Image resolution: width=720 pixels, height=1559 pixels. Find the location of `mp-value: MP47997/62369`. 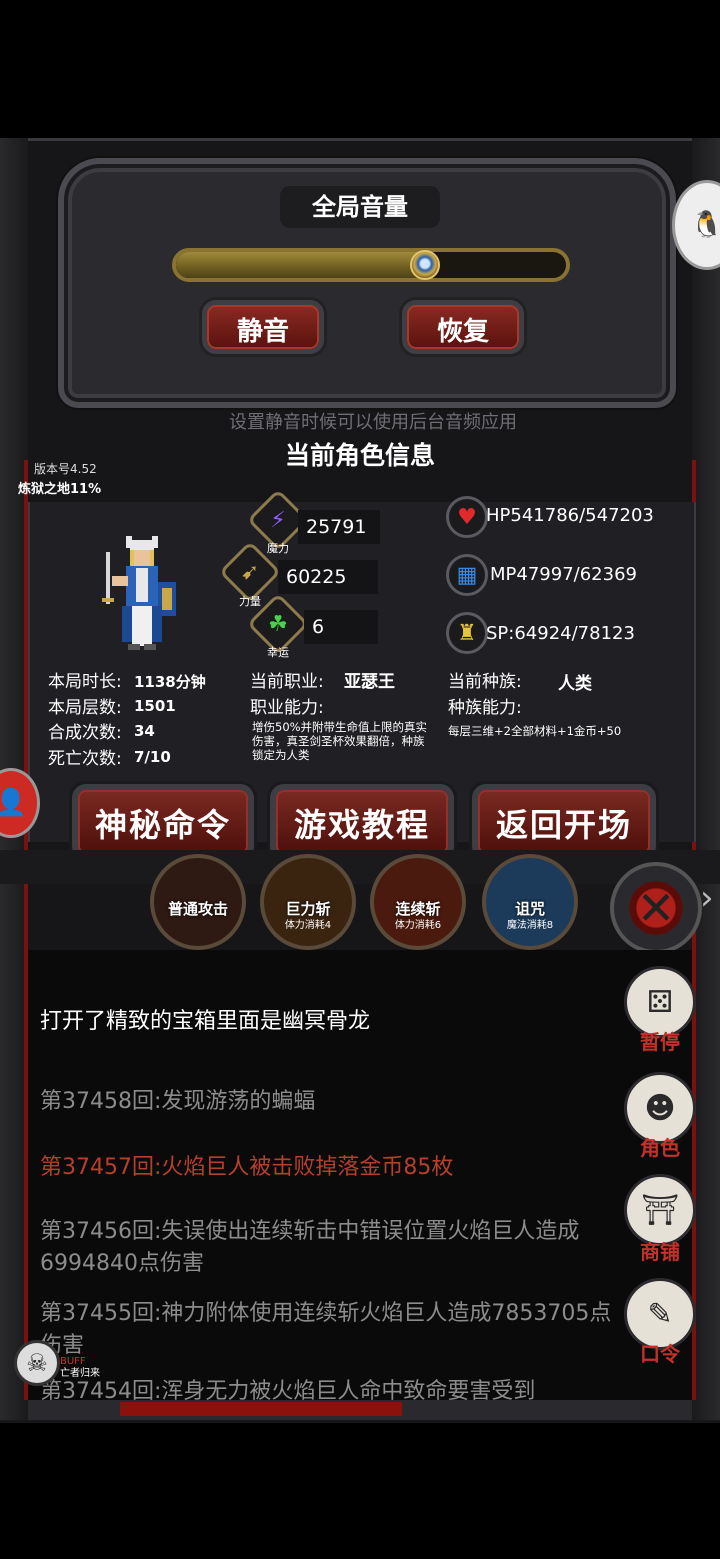

mp-value: MP47997/62369 is located at coordinates (563, 574).